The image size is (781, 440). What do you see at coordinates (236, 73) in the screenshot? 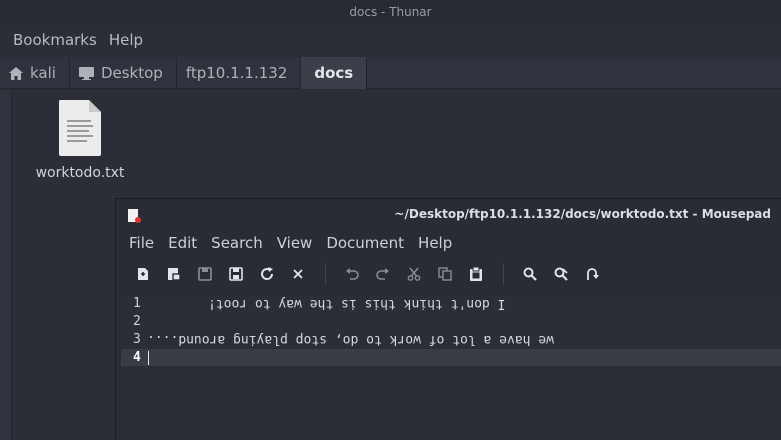
I see `breadcrumb-label: ftp10.1.1.132` at bounding box center [236, 73].